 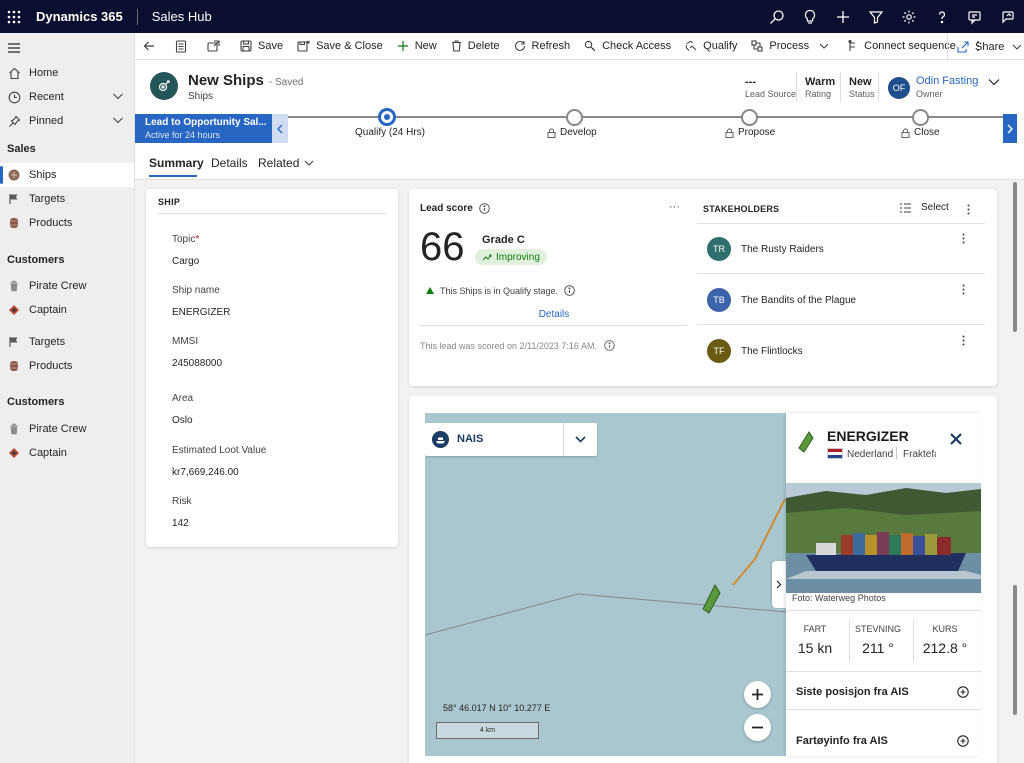 What do you see at coordinates (197, 363) in the screenshot?
I see `mmsi-field: 245088000` at bounding box center [197, 363].